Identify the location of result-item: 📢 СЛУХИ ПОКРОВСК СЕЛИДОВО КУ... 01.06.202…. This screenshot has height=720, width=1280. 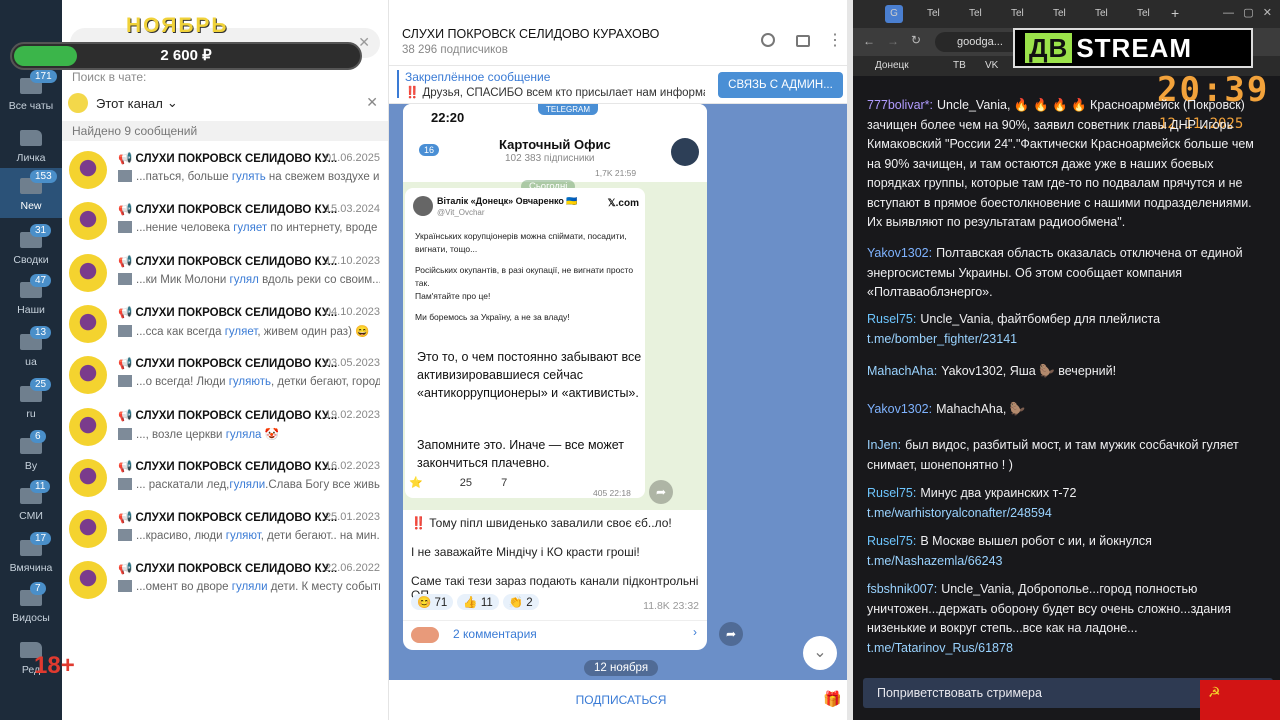
(225, 174).